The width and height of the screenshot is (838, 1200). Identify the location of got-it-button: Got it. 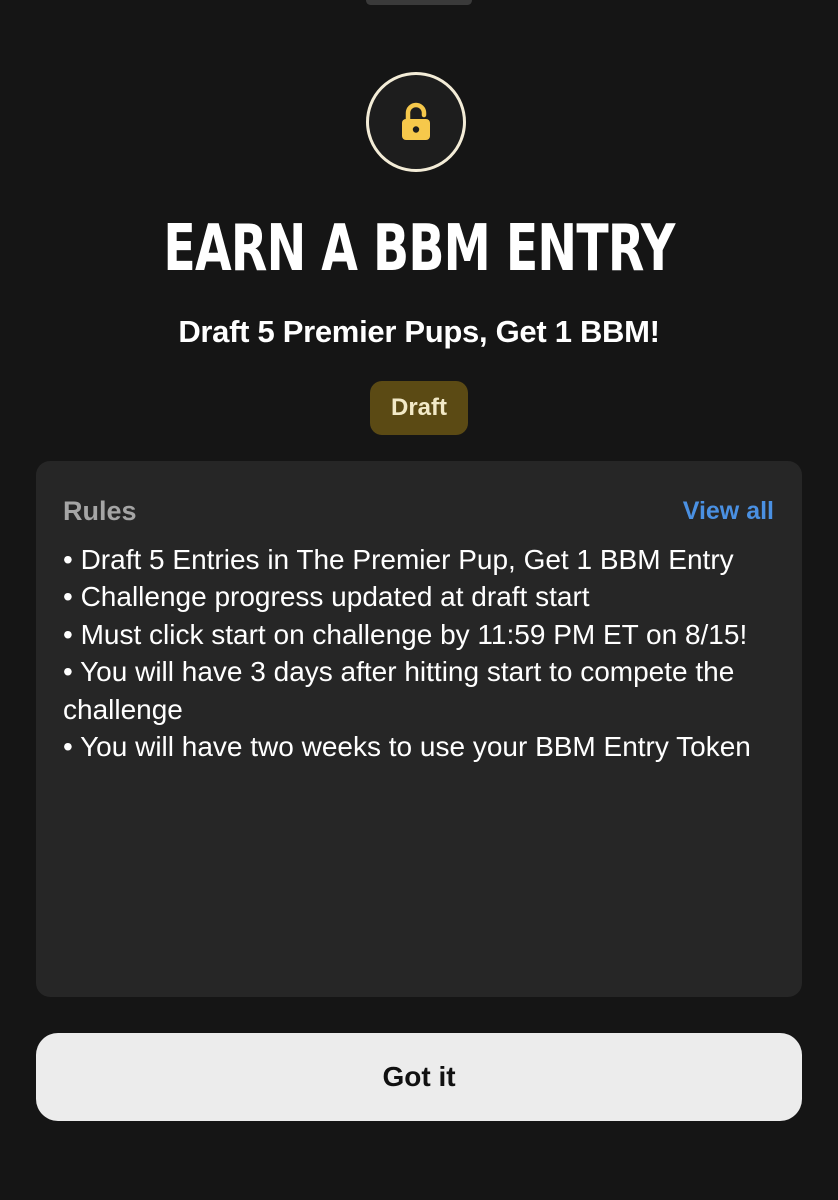
(419, 1077).